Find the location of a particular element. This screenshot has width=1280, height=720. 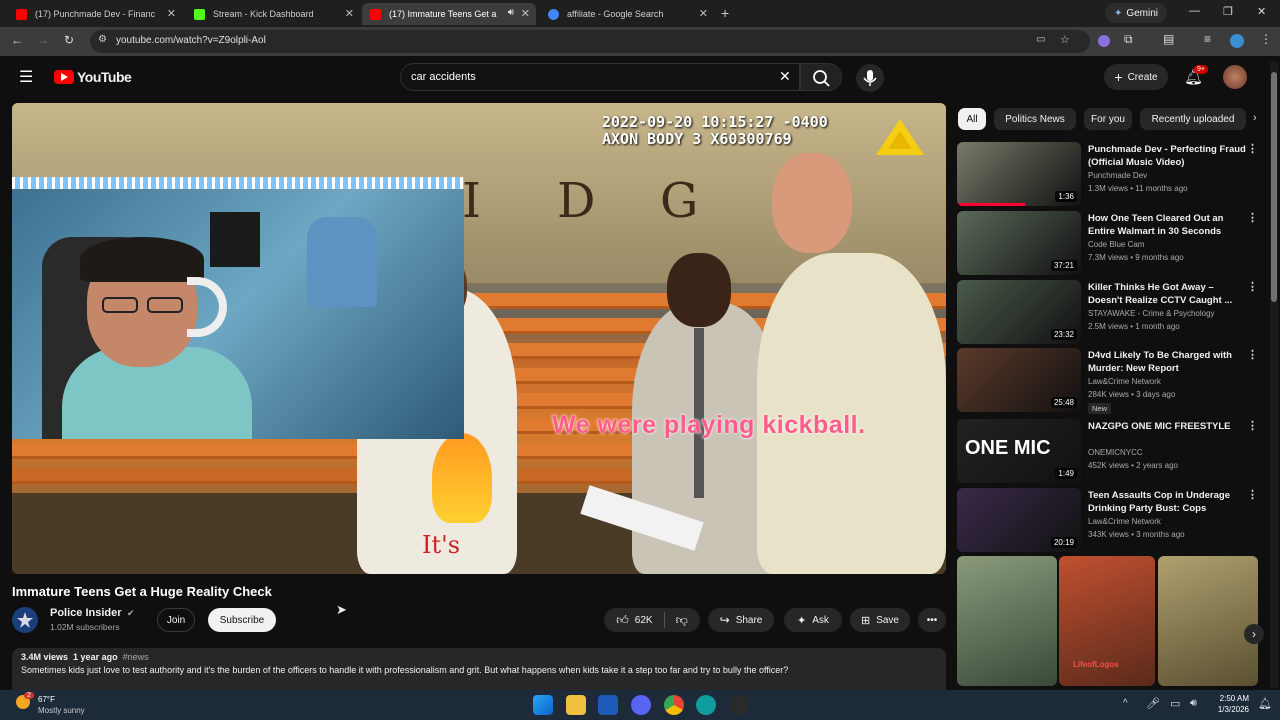

join-button: Join is located at coordinates (176, 620).